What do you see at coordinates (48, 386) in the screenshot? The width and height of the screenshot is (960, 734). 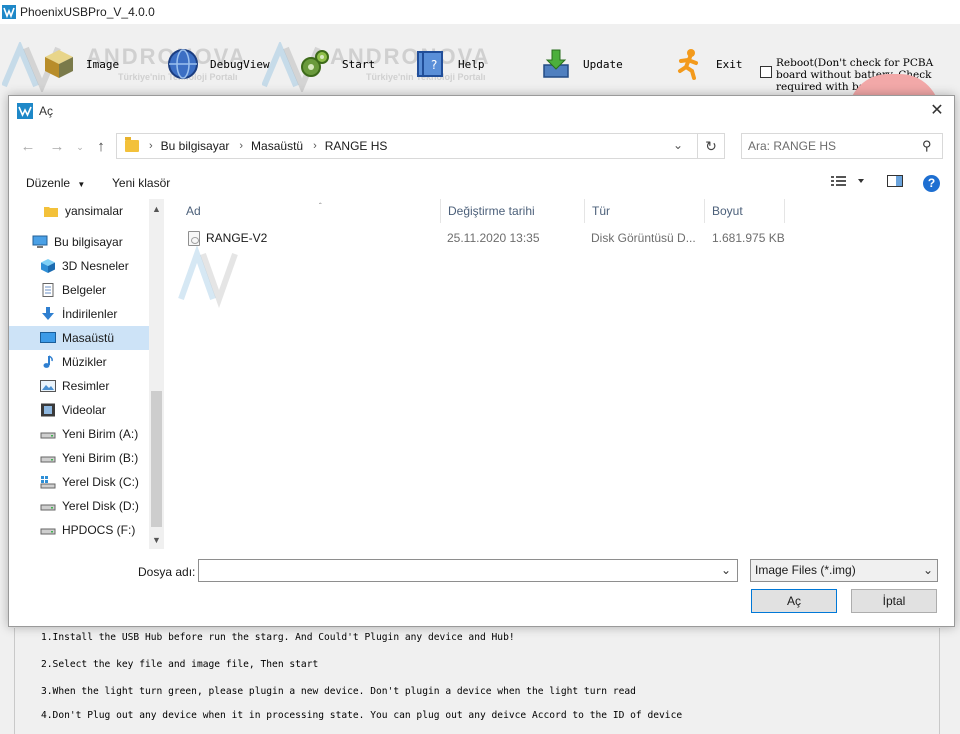 I see `pictures-icon` at bounding box center [48, 386].